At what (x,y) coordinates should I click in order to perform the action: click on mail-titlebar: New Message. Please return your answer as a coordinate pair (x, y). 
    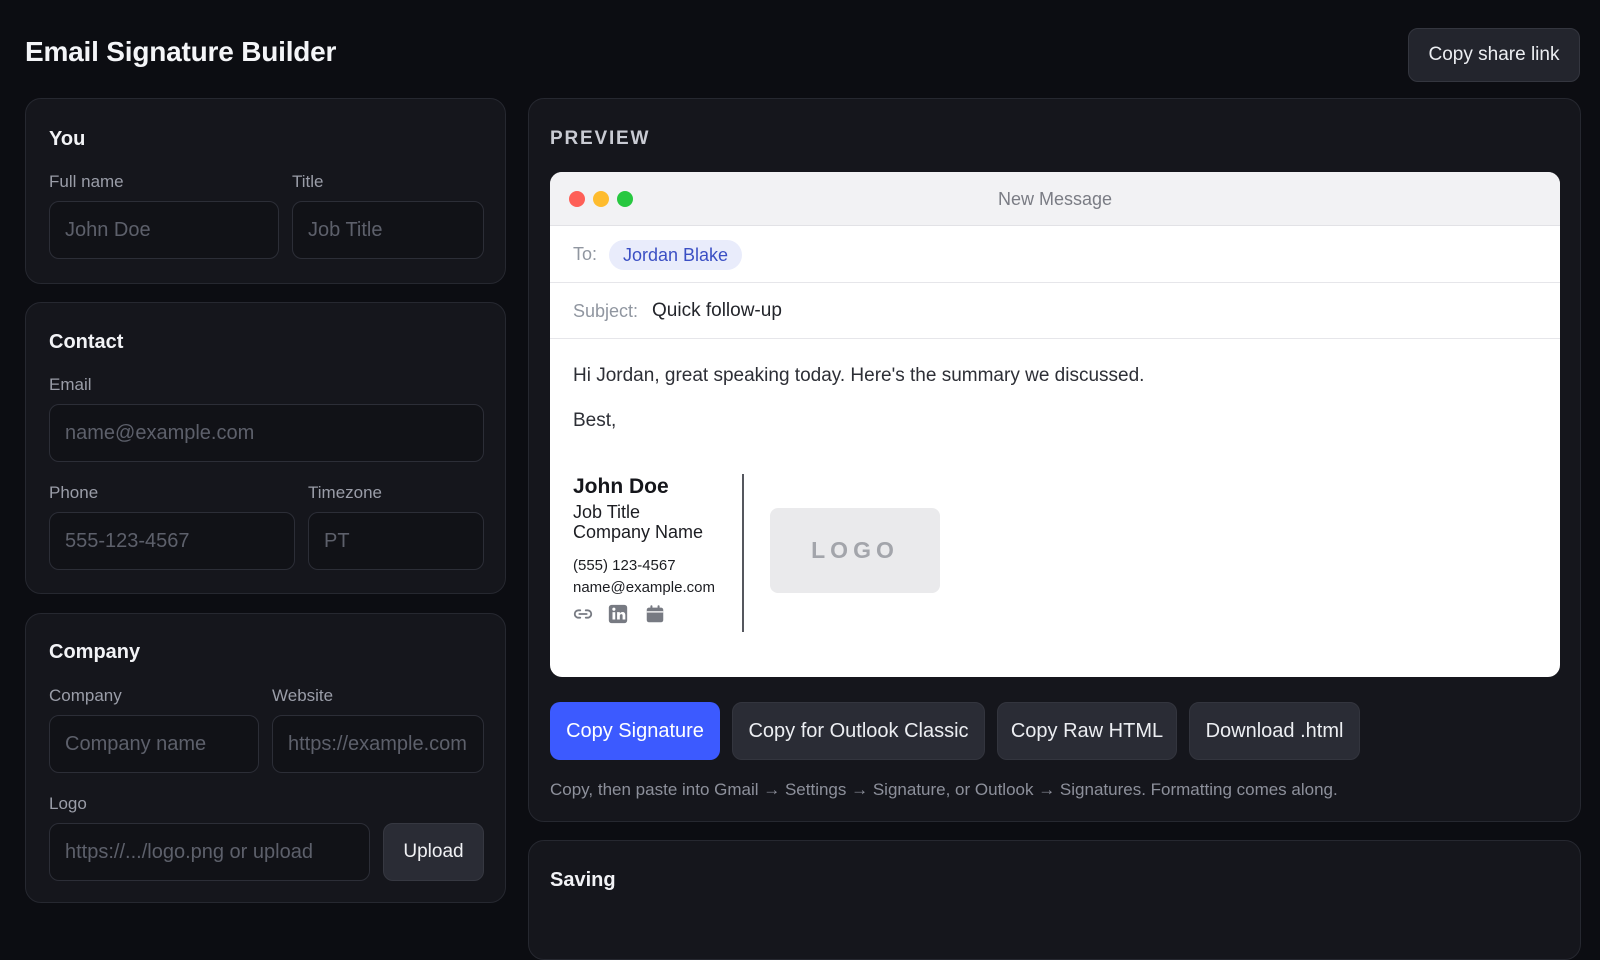
    Looking at the image, I should click on (1055, 199).